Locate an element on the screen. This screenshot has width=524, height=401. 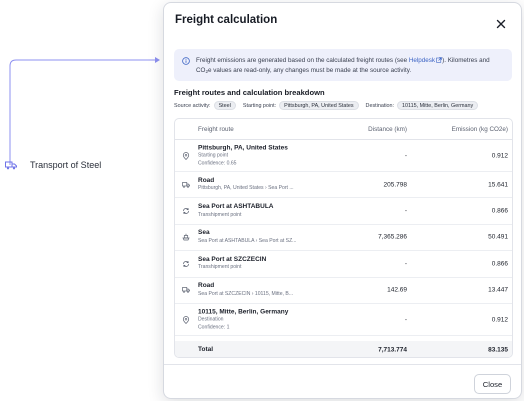
starting-point-label: Starting point: is located at coordinates (259, 105).